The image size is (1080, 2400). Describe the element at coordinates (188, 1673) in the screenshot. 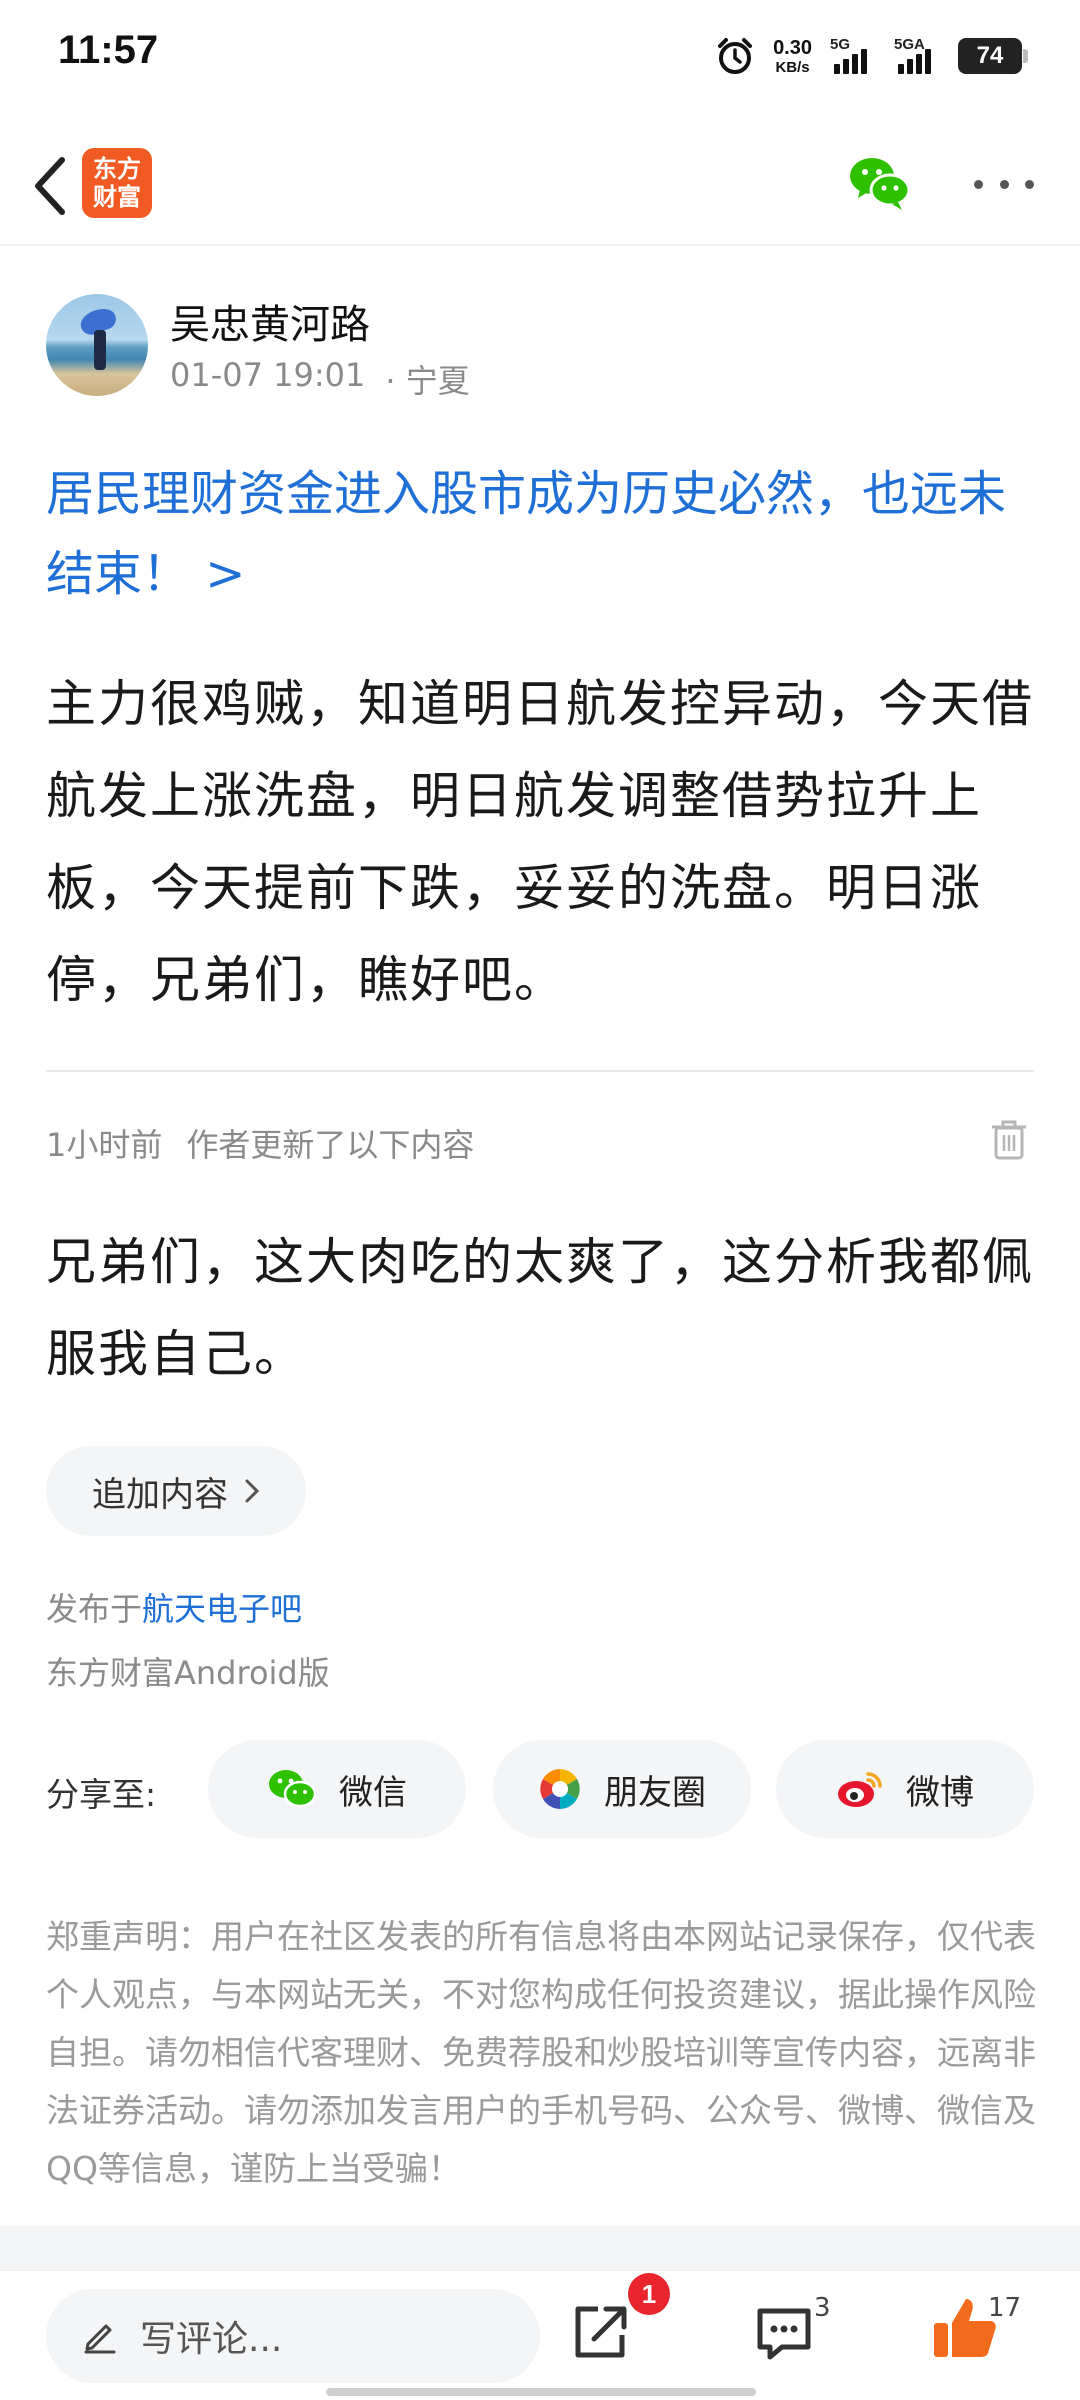

I see `client-version: 东方财富Android版` at that location.